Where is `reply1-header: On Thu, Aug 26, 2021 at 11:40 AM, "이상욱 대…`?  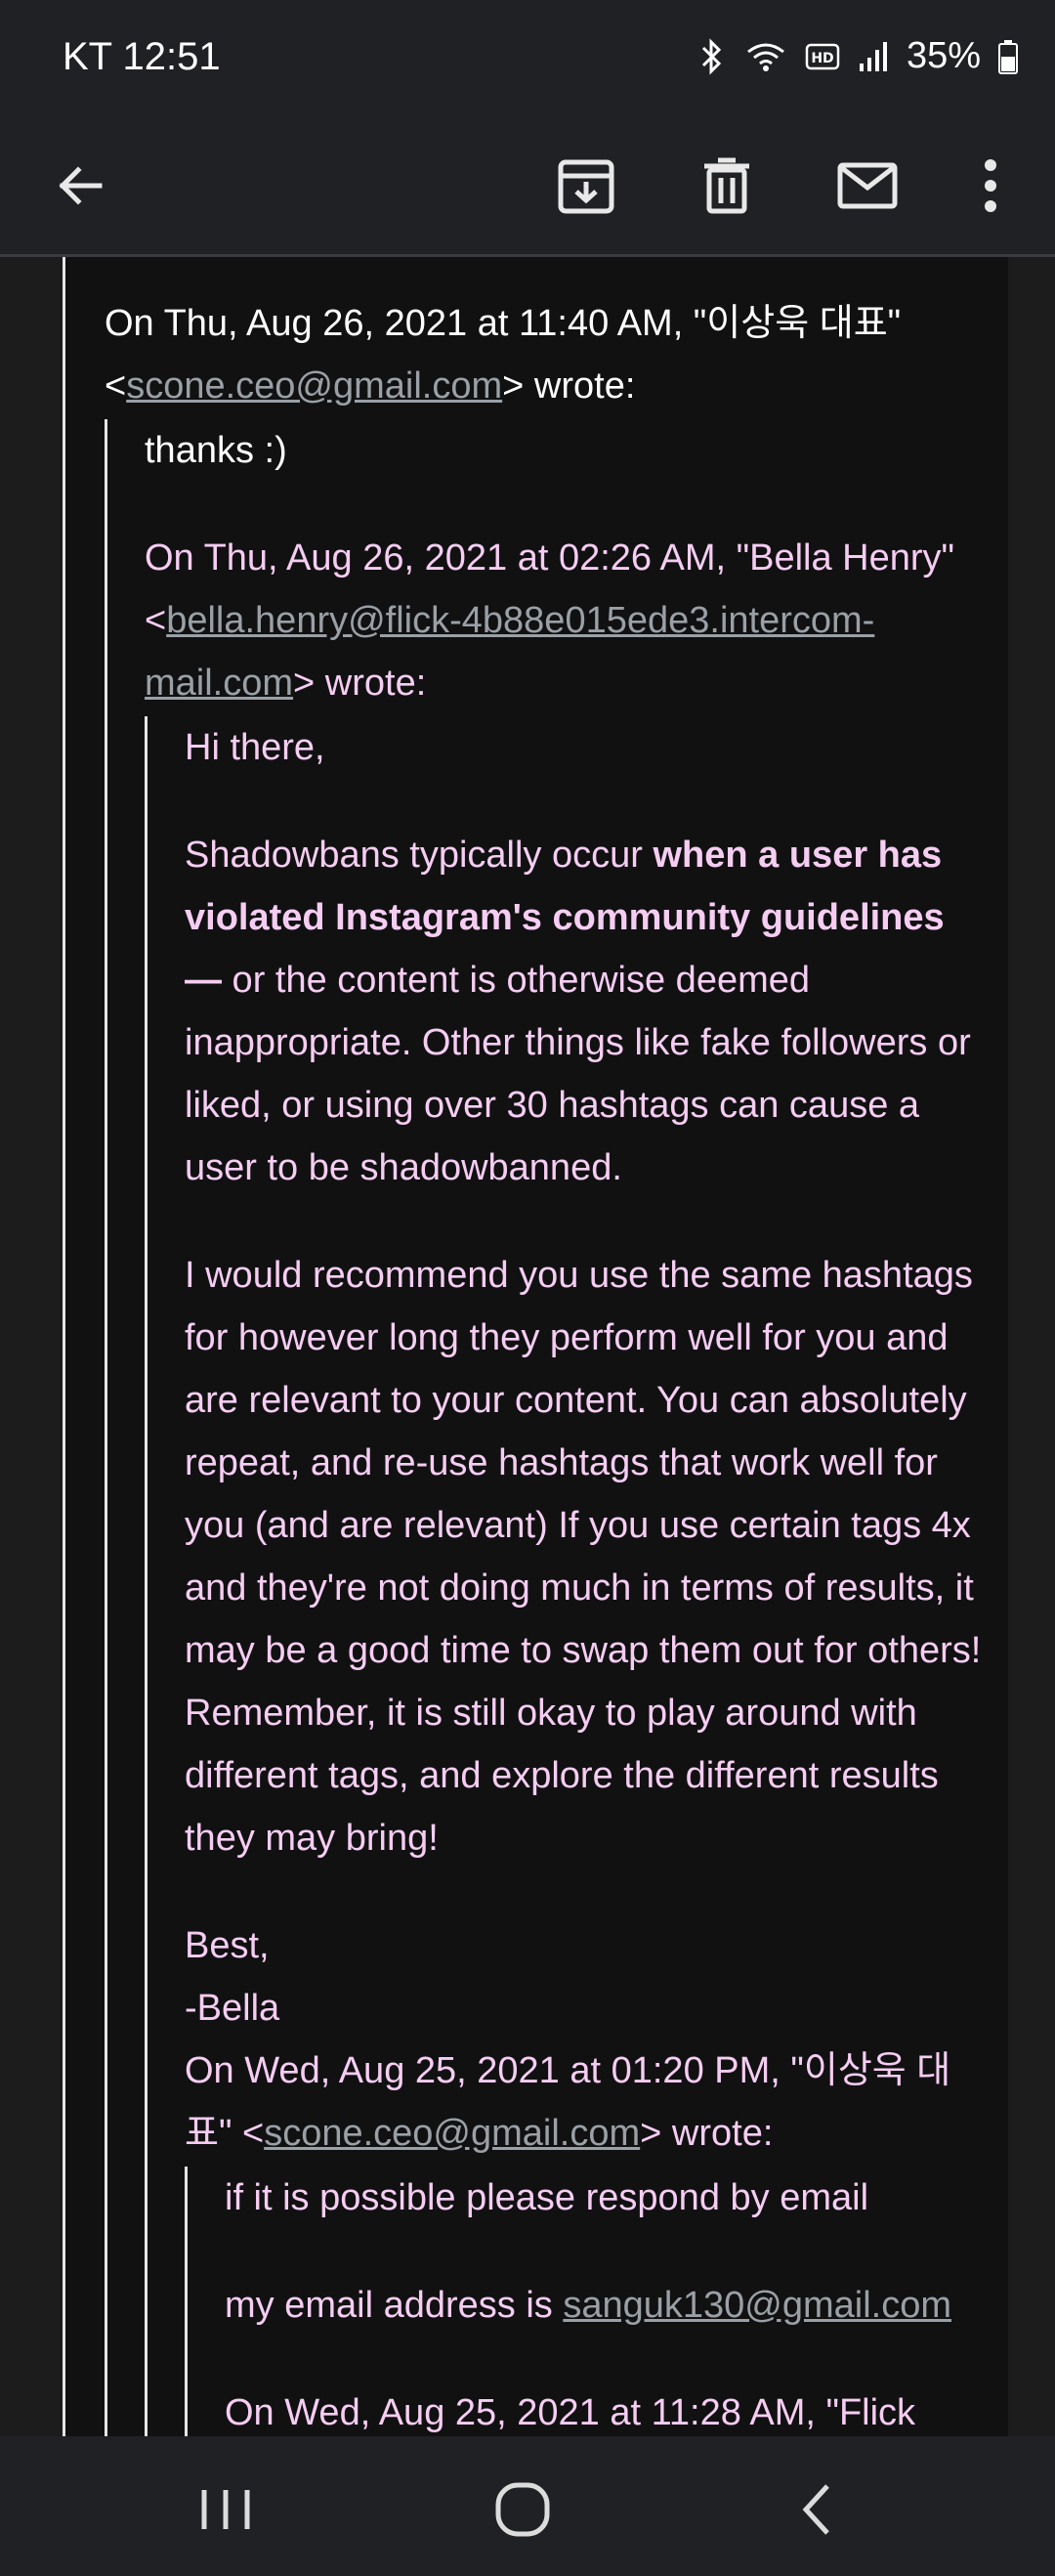 reply1-header: On Thu, Aug 26, 2021 at 11:40 AM, "이상욱 대… is located at coordinates (503, 355).